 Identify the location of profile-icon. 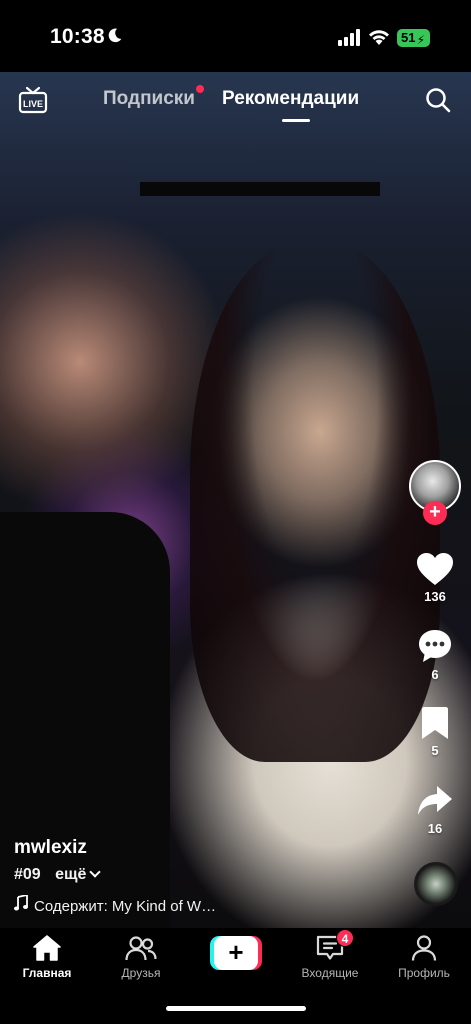
(424, 948).